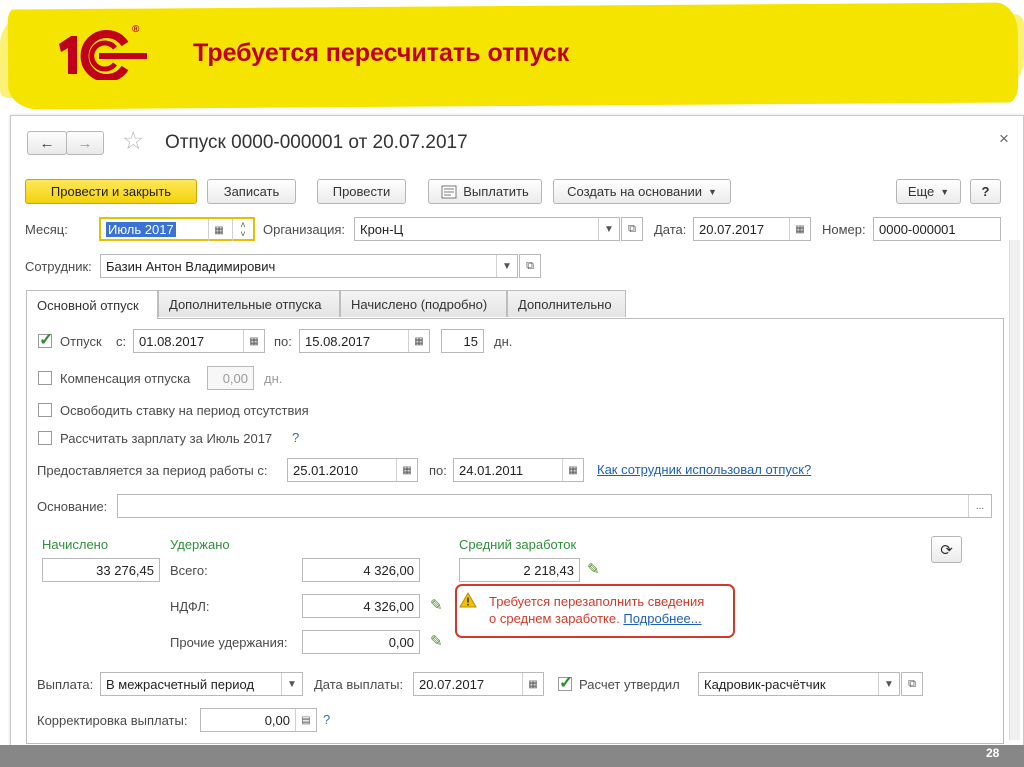  Describe the element at coordinates (361, 606) in the screenshot. I see `ndfl-field: 4 326,00` at that location.